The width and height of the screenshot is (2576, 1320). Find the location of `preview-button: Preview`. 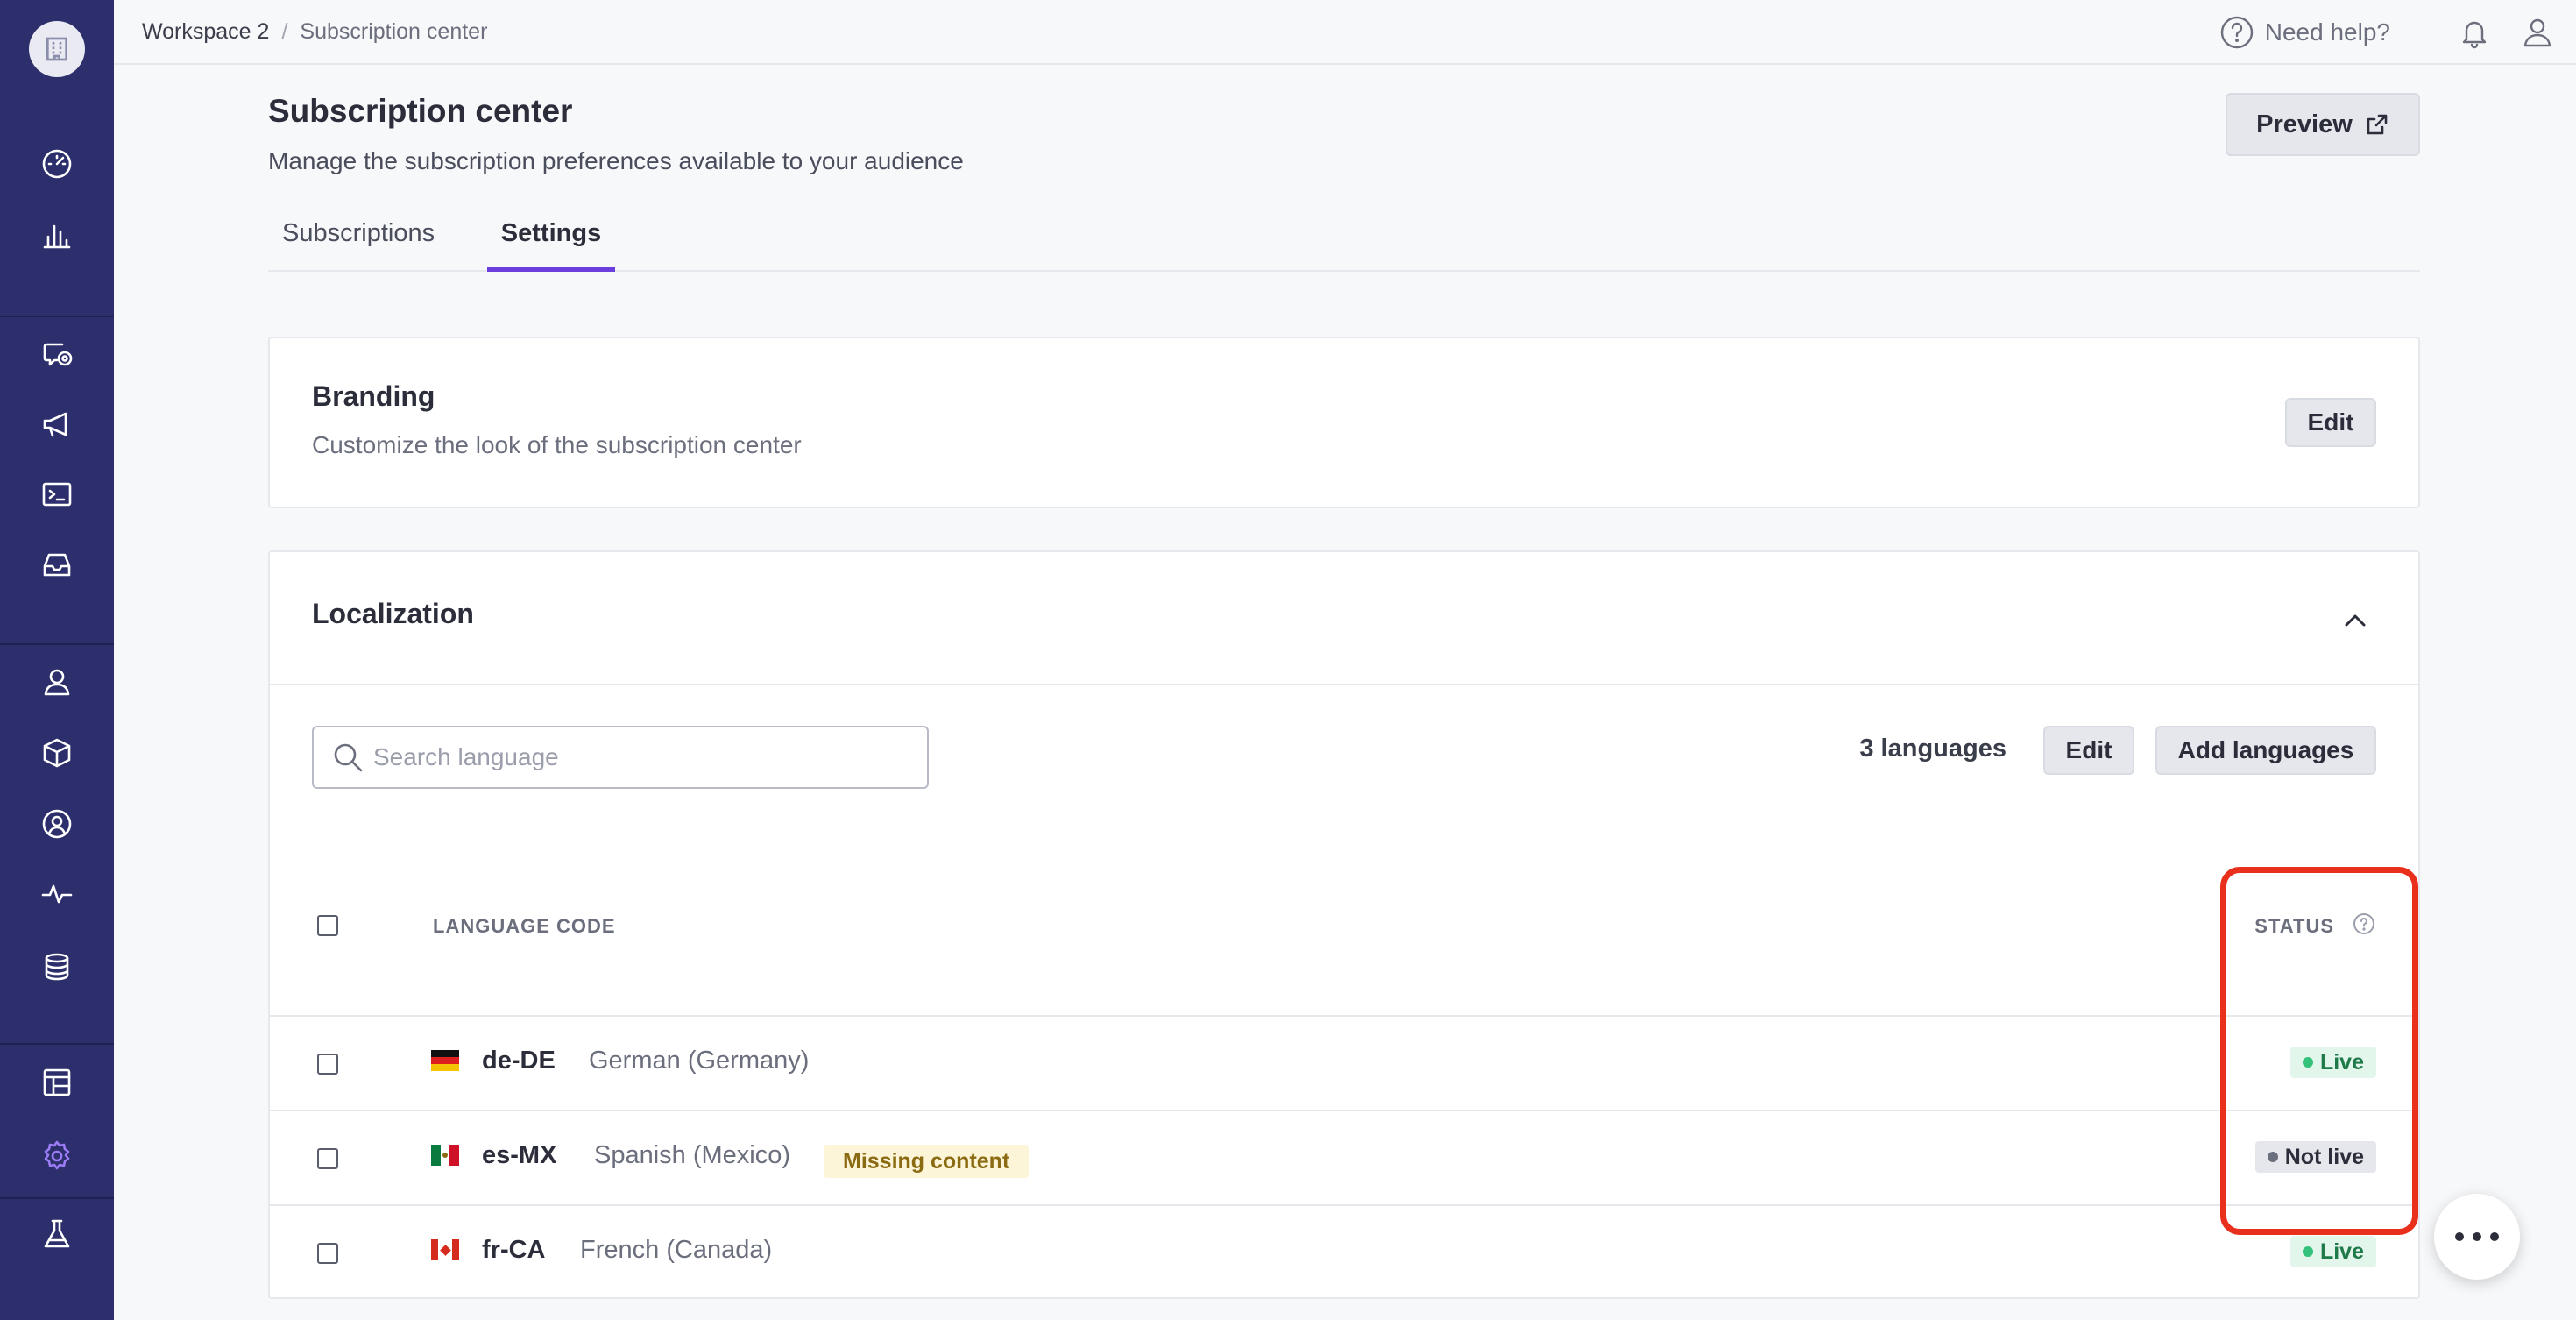

preview-button: Preview is located at coordinates (2323, 124).